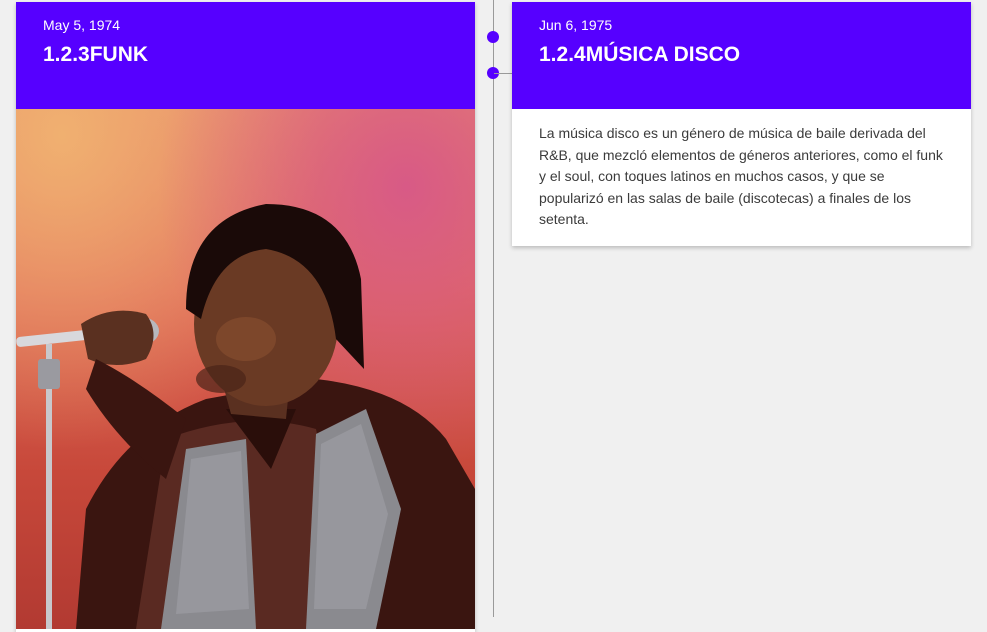  What do you see at coordinates (82, 25) in the screenshot?
I see `card-date: May 5, 1974` at bounding box center [82, 25].